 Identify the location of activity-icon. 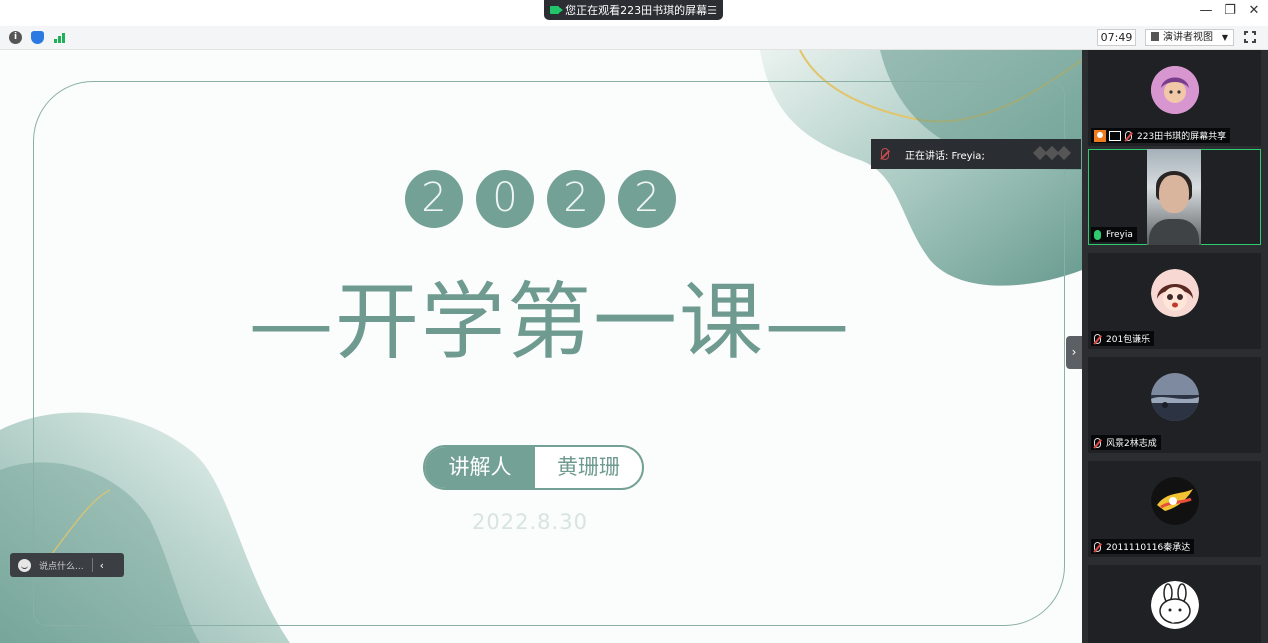
(1052, 153).